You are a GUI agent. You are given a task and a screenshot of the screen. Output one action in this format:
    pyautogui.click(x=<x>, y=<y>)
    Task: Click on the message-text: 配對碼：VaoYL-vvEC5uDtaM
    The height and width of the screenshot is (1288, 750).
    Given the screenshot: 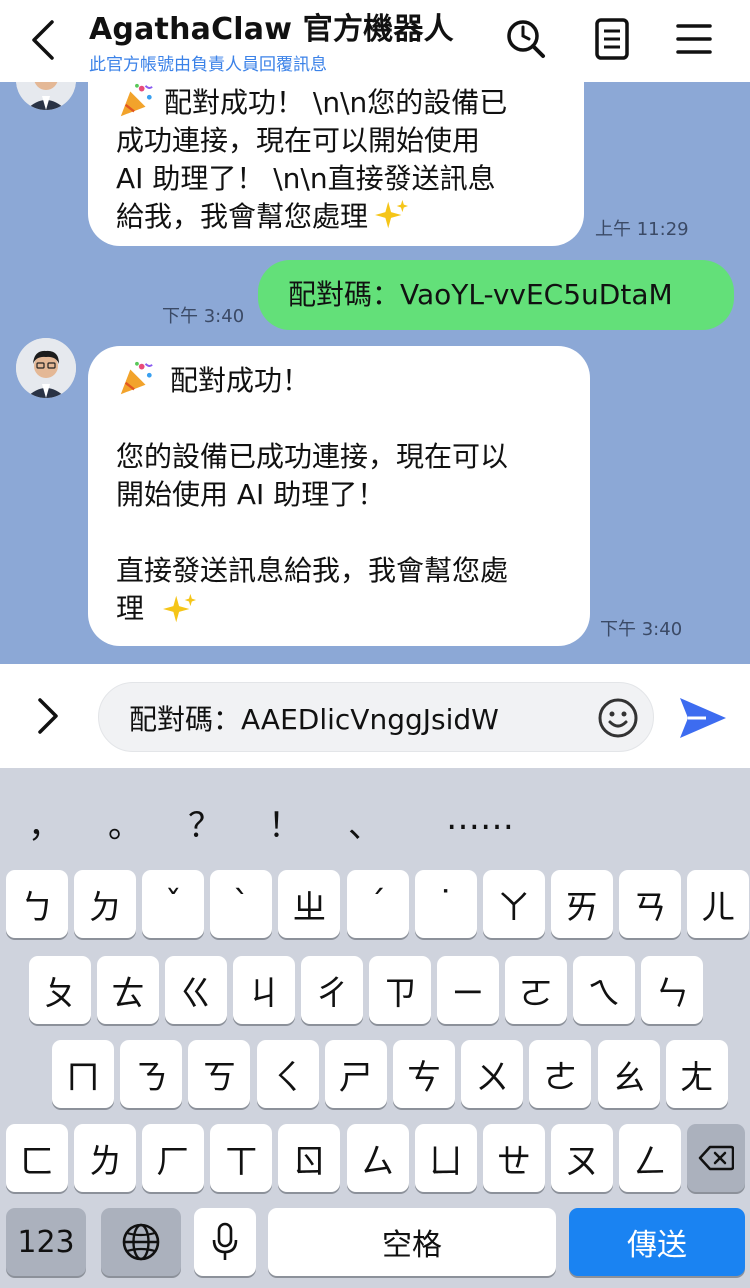 What is the action you would take?
    pyautogui.click(x=480, y=294)
    